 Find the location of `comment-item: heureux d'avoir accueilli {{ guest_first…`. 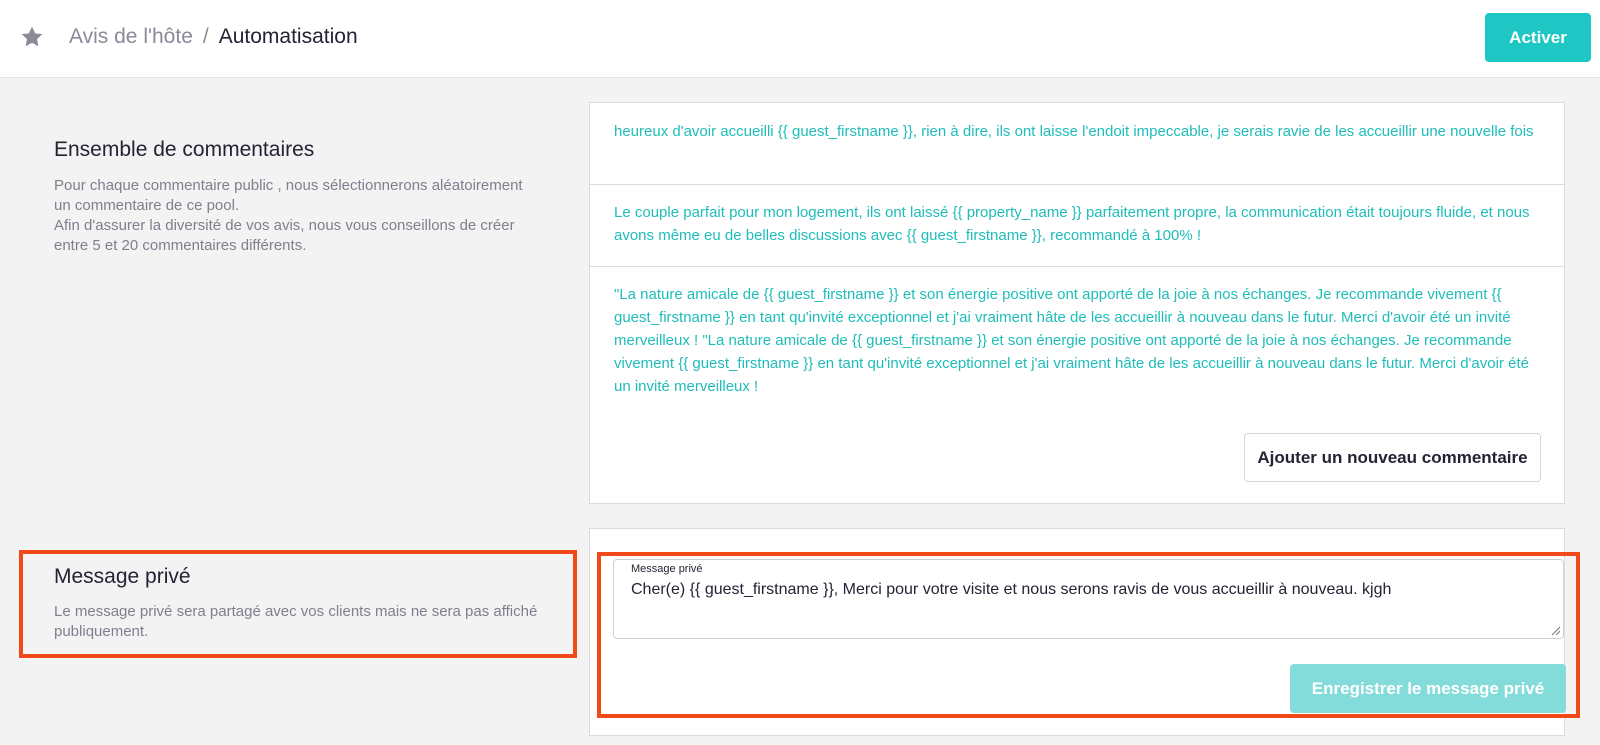

comment-item: heureux d'avoir accueilli {{ guest_first… is located at coordinates (1077, 144).